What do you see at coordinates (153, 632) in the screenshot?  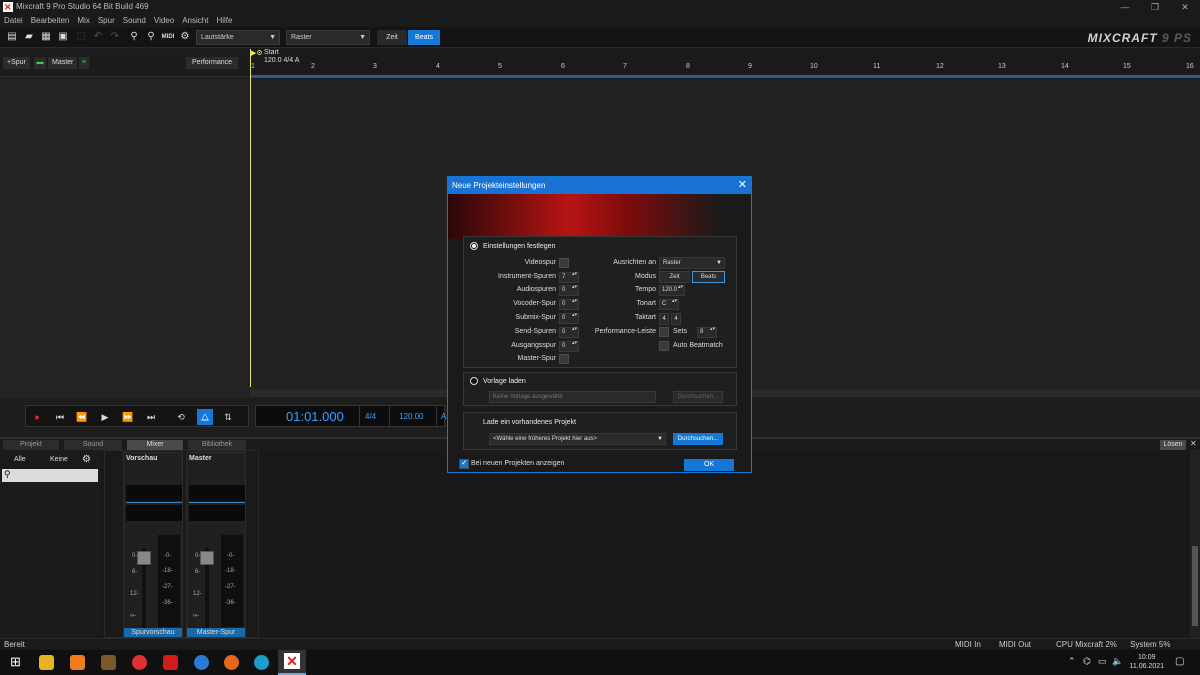 I see `strip-label: Spurvorschau` at bounding box center [153, 632].